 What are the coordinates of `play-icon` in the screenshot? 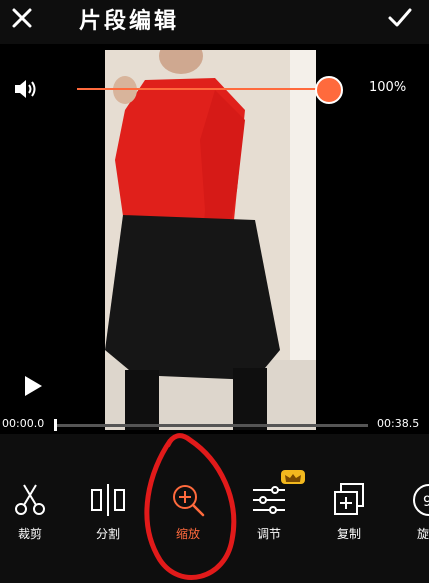 It's located at (33, 386).